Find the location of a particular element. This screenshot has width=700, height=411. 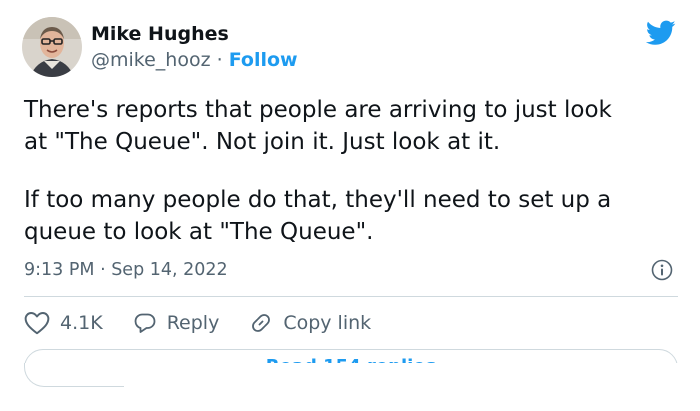

avatar is located at coordinates (52, 47).